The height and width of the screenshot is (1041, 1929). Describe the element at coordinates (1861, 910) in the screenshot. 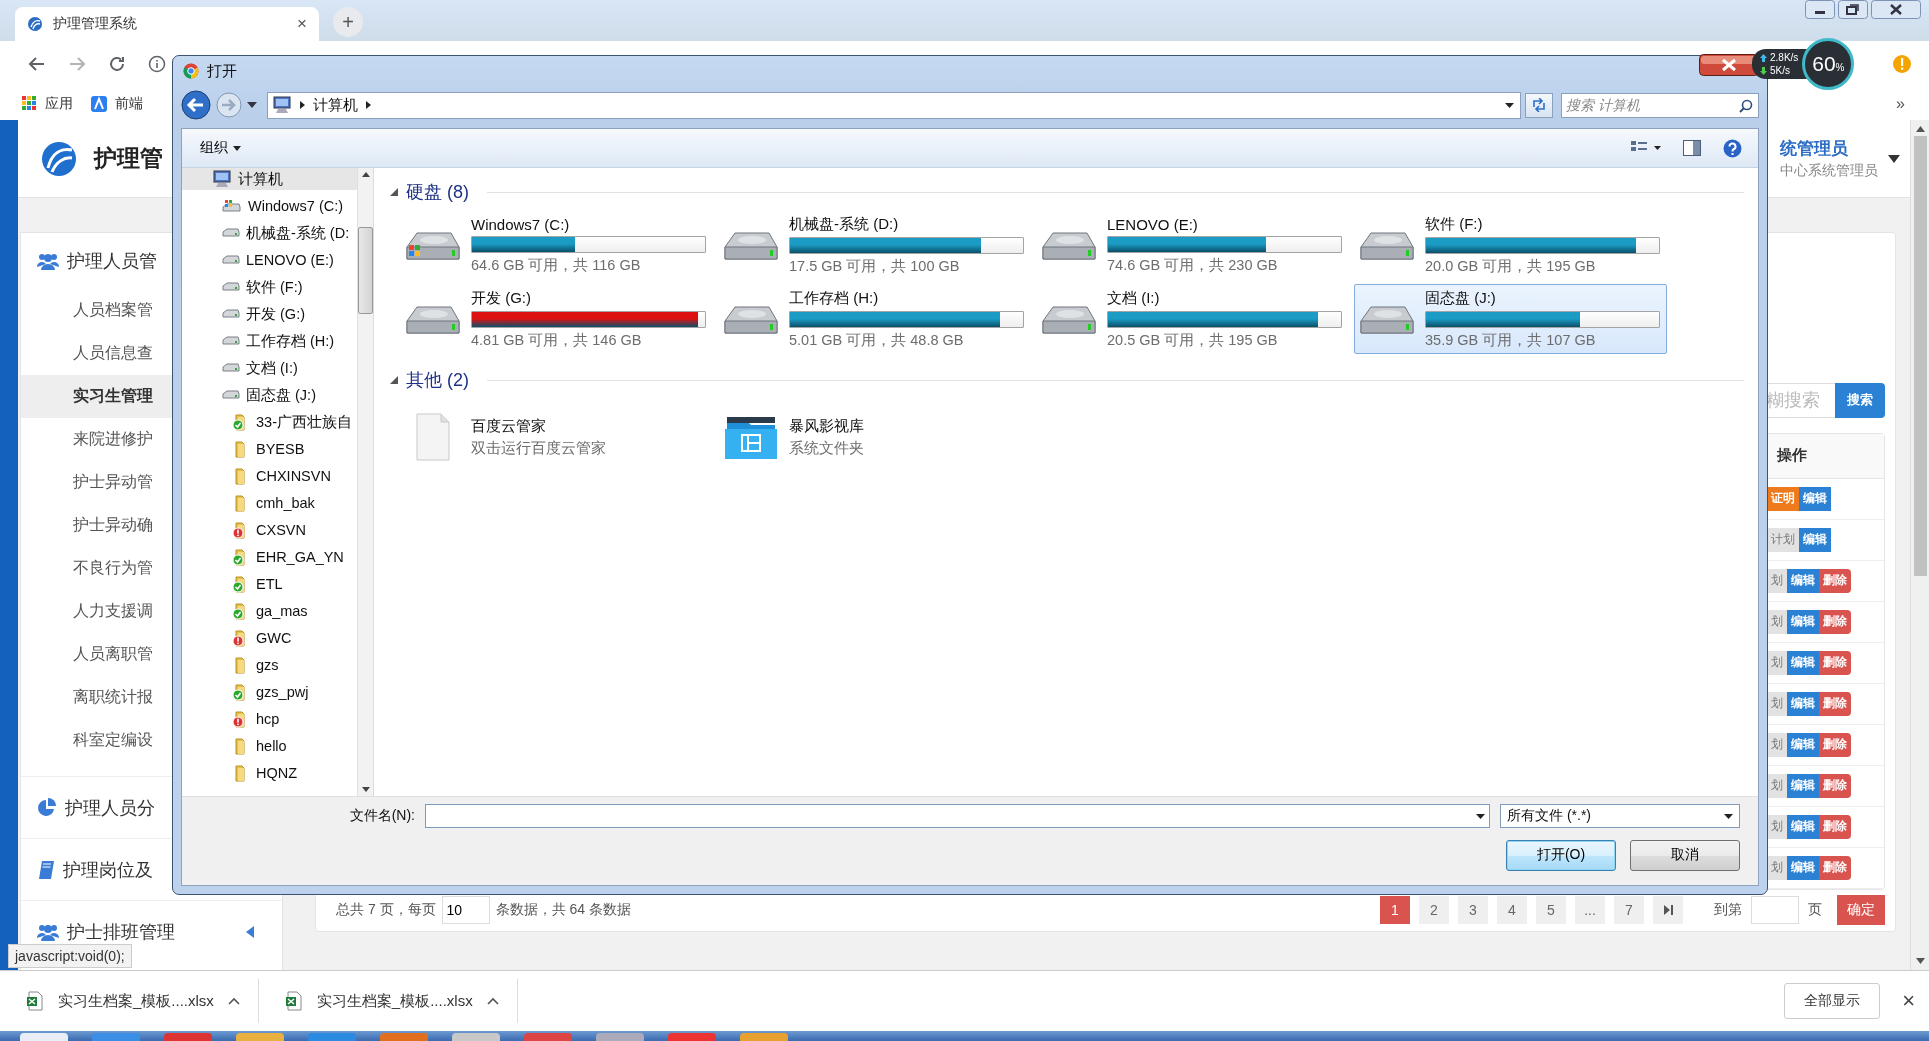

I see `confirm-button: 确定` at that location.